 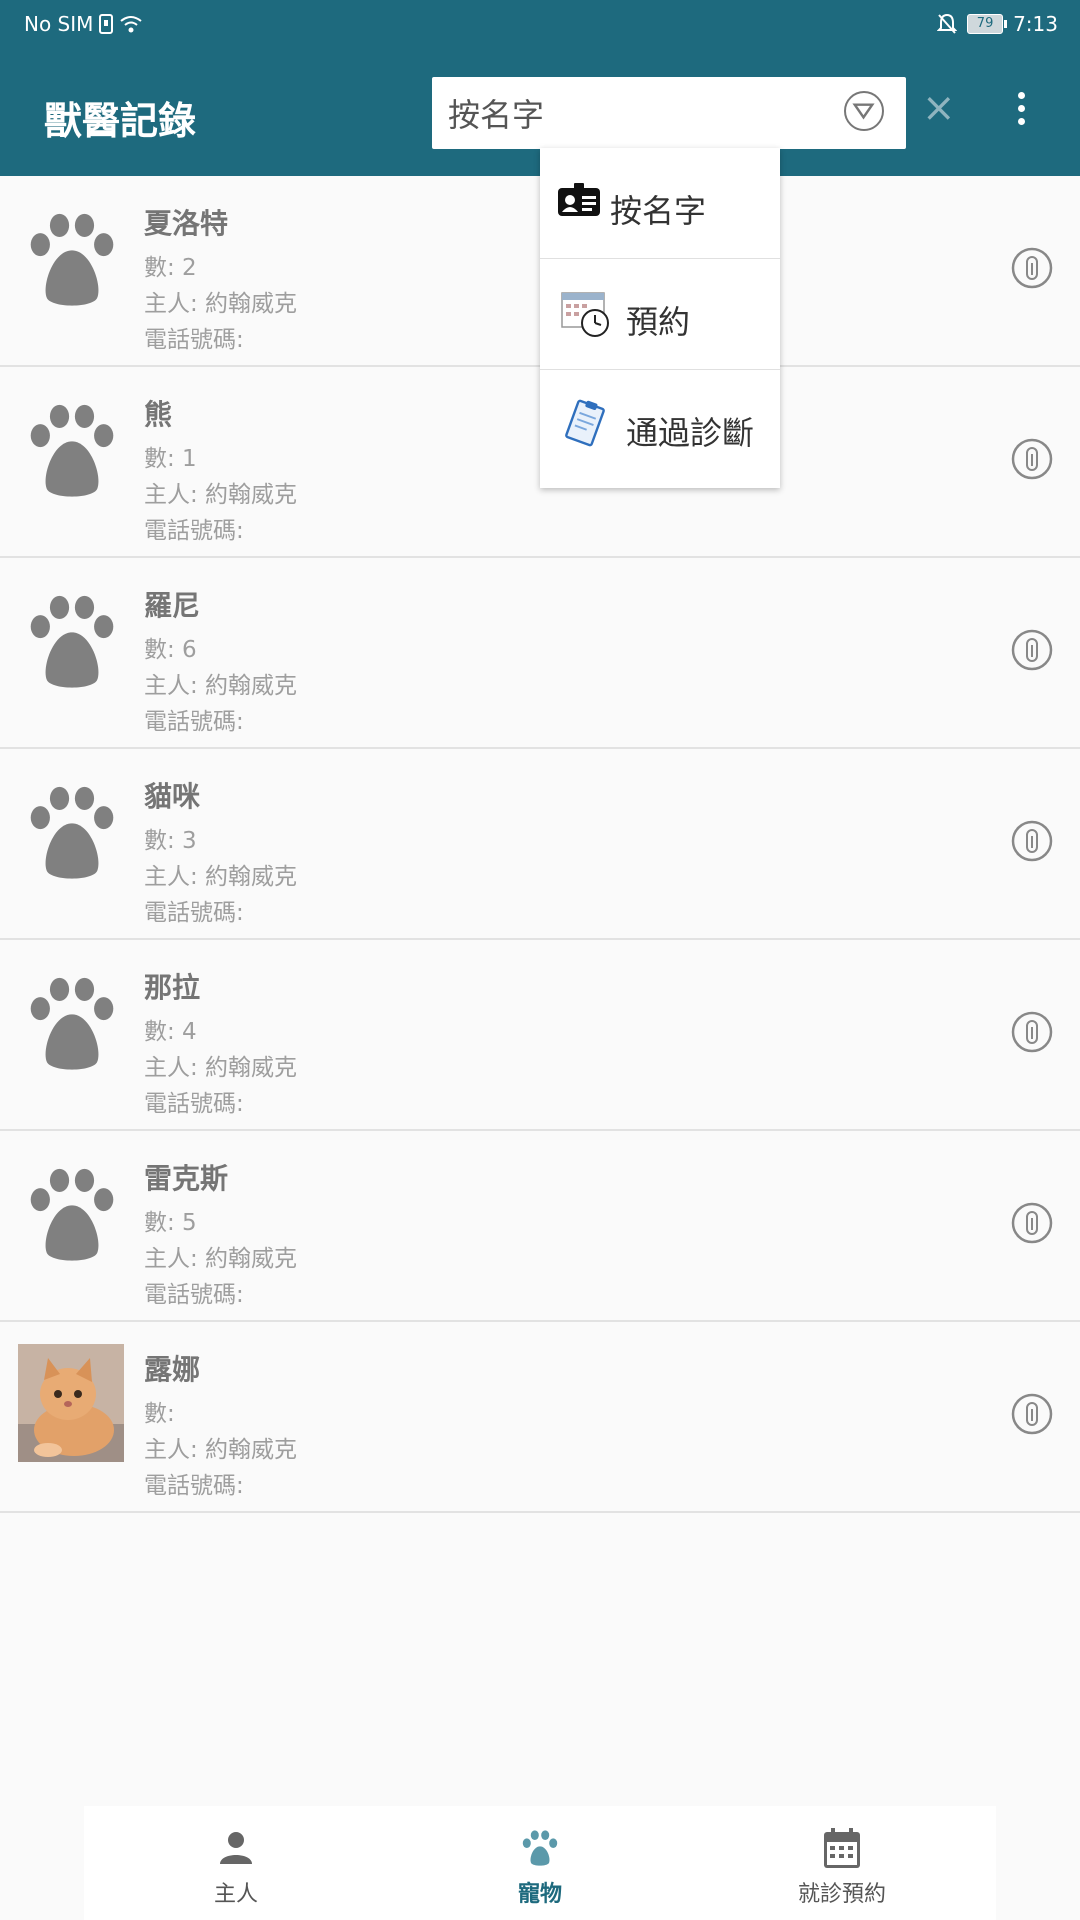 What do you see at coordinates (841, 1894) in the screenshot?
I see `nav-label: 就診預約` at bounding box center [841, 1894].